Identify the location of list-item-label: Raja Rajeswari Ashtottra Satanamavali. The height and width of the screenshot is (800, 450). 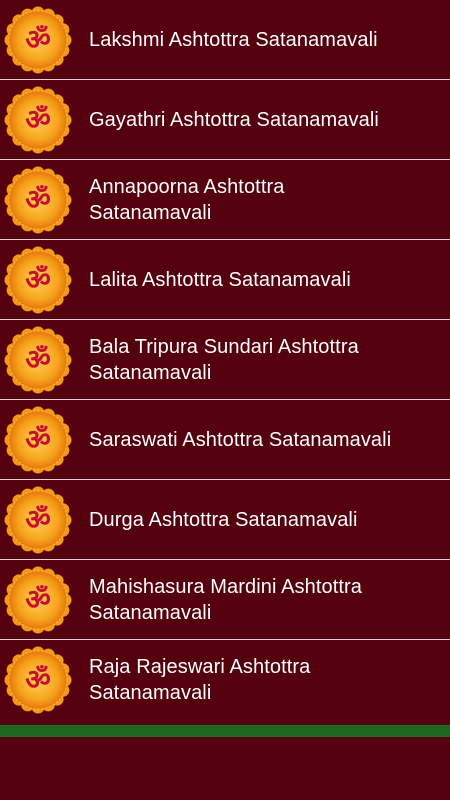
(200, 680).